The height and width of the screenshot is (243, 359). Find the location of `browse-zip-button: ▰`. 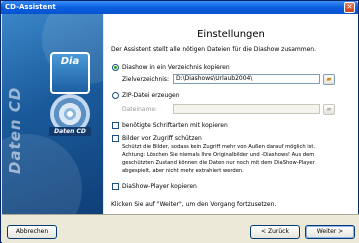

browse-zip-button: ▰ is located at coordinates (329, 109).